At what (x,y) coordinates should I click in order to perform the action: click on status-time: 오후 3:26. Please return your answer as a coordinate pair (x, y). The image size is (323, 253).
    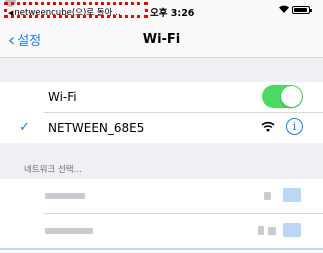
    Looking at the image, I should click on (172, 13).